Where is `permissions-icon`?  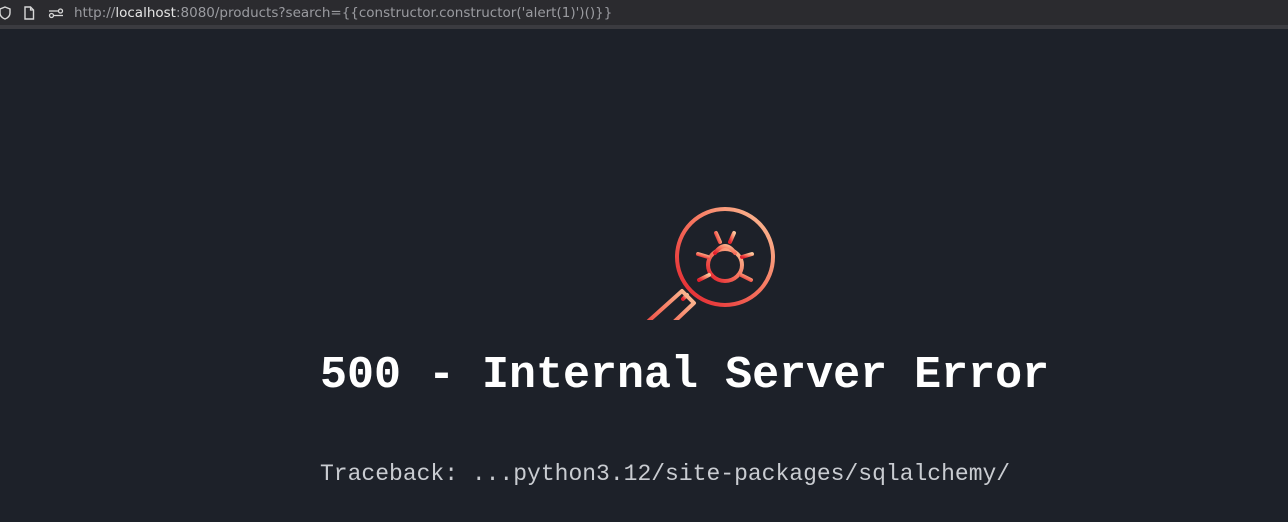 permissions-icon is located at coordinates (56, 12).